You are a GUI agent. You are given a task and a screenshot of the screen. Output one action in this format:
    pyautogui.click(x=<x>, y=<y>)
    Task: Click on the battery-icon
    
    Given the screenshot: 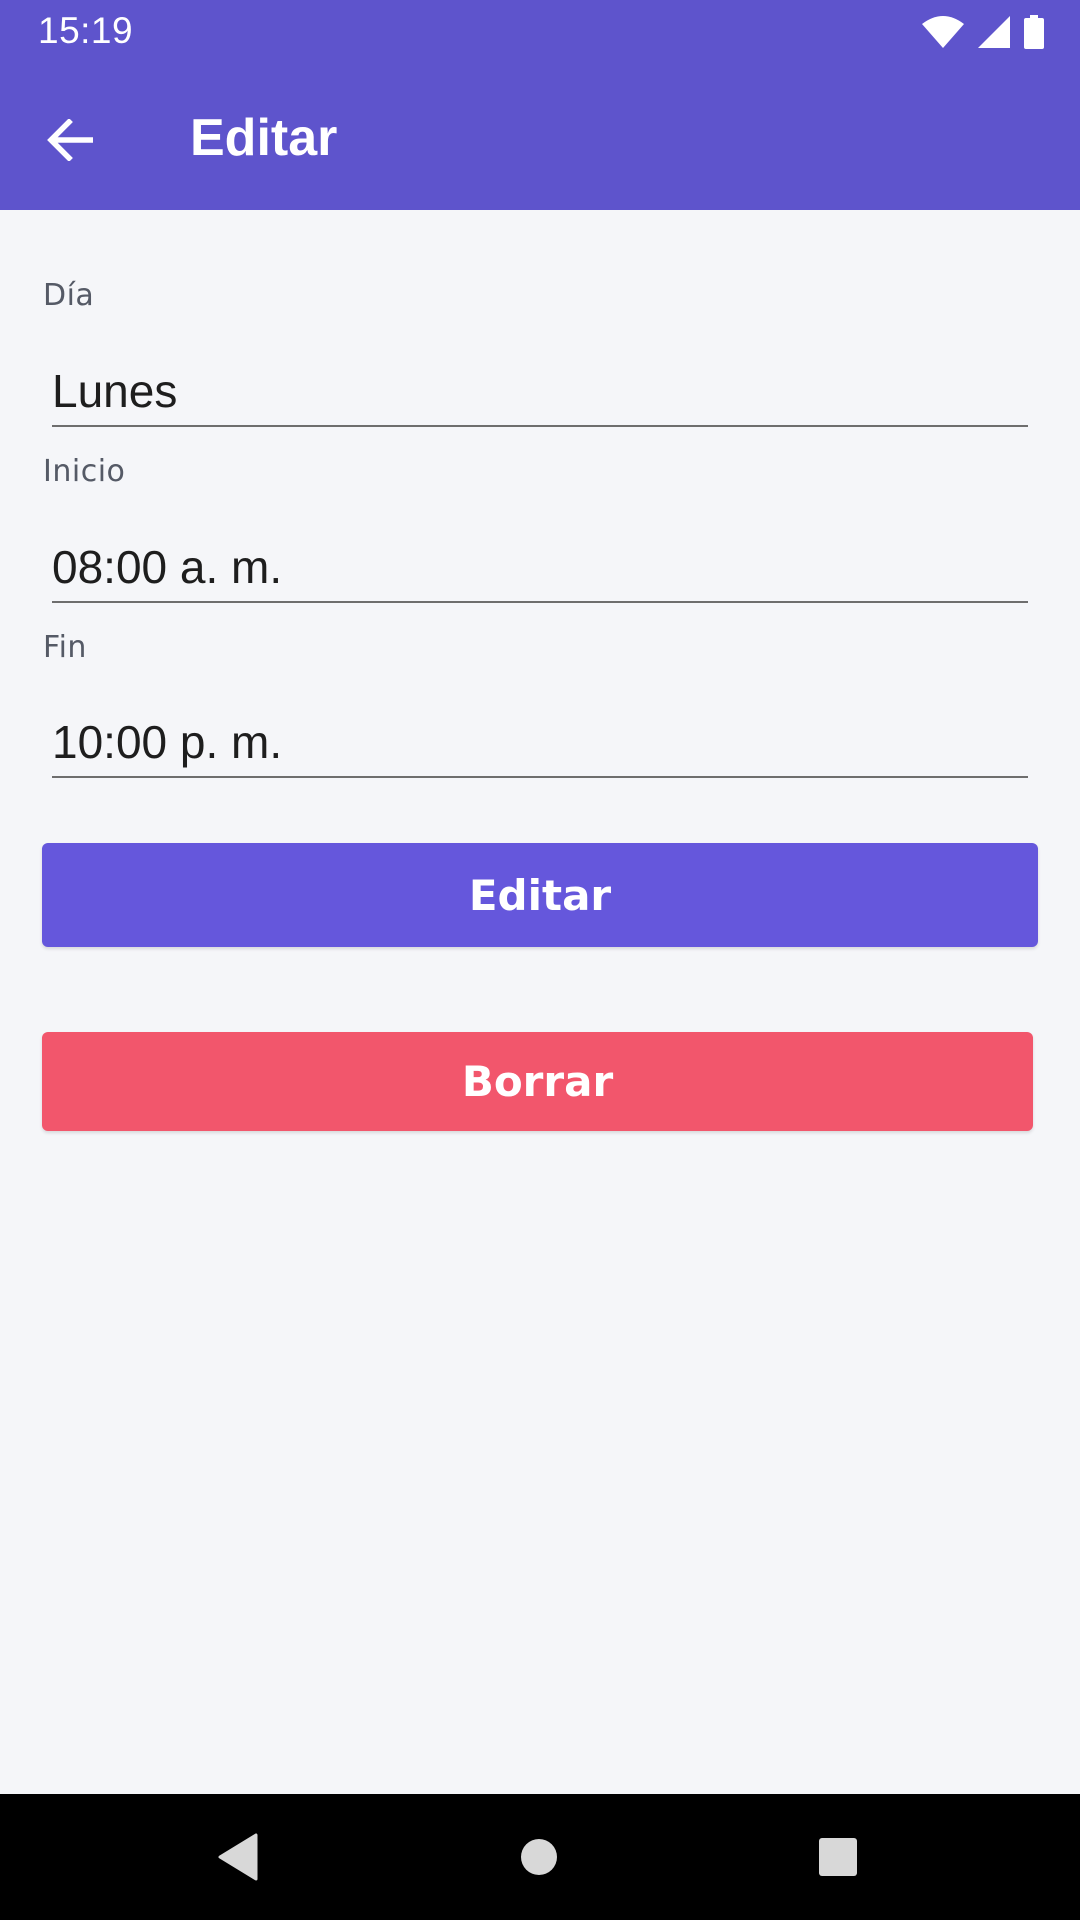 What is the action you would take?
    pyautogui.click(x=1034, y=32)
    